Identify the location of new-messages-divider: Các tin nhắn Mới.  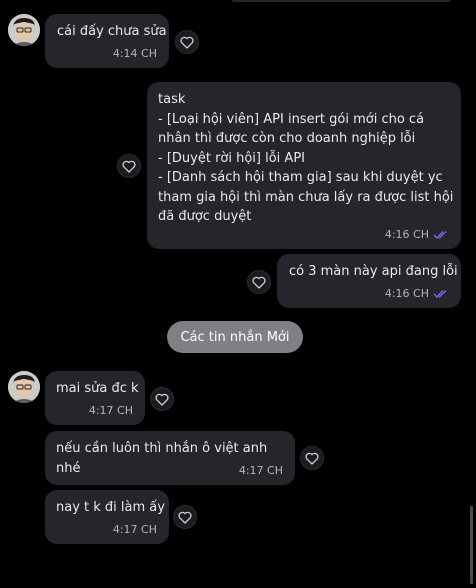
(235, 337).